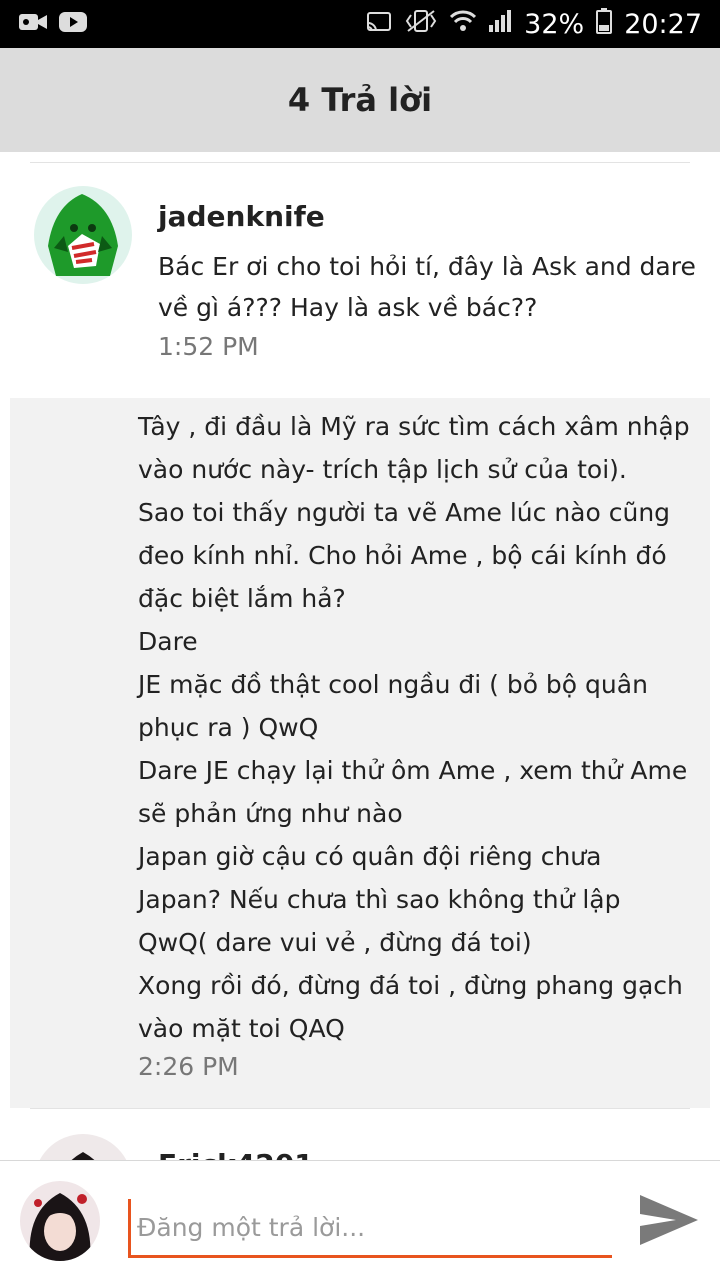 This screenshot has height=1281, width=720. Describe the element at coordinates (554, 24) in the screenshot. I see `battery-percent: 32%` at that location.